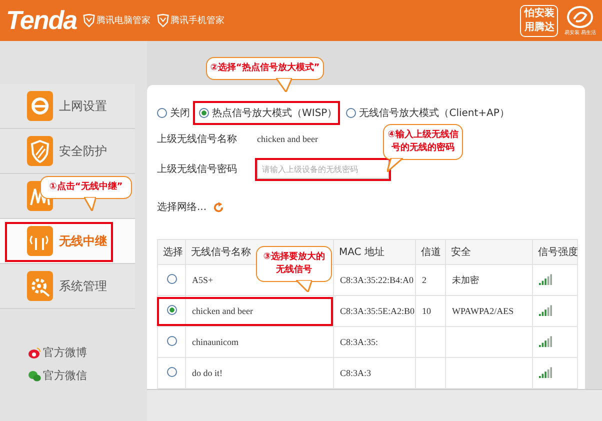 The height and width of the screenshot is (421, 602). I want to click on table-cell: chinaunicom, so click(260, 342).